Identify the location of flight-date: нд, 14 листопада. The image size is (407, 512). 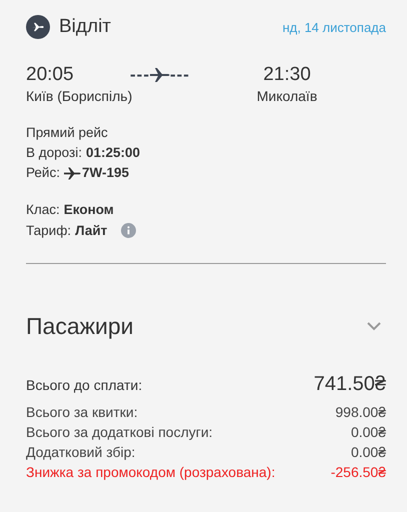
(334, 27).